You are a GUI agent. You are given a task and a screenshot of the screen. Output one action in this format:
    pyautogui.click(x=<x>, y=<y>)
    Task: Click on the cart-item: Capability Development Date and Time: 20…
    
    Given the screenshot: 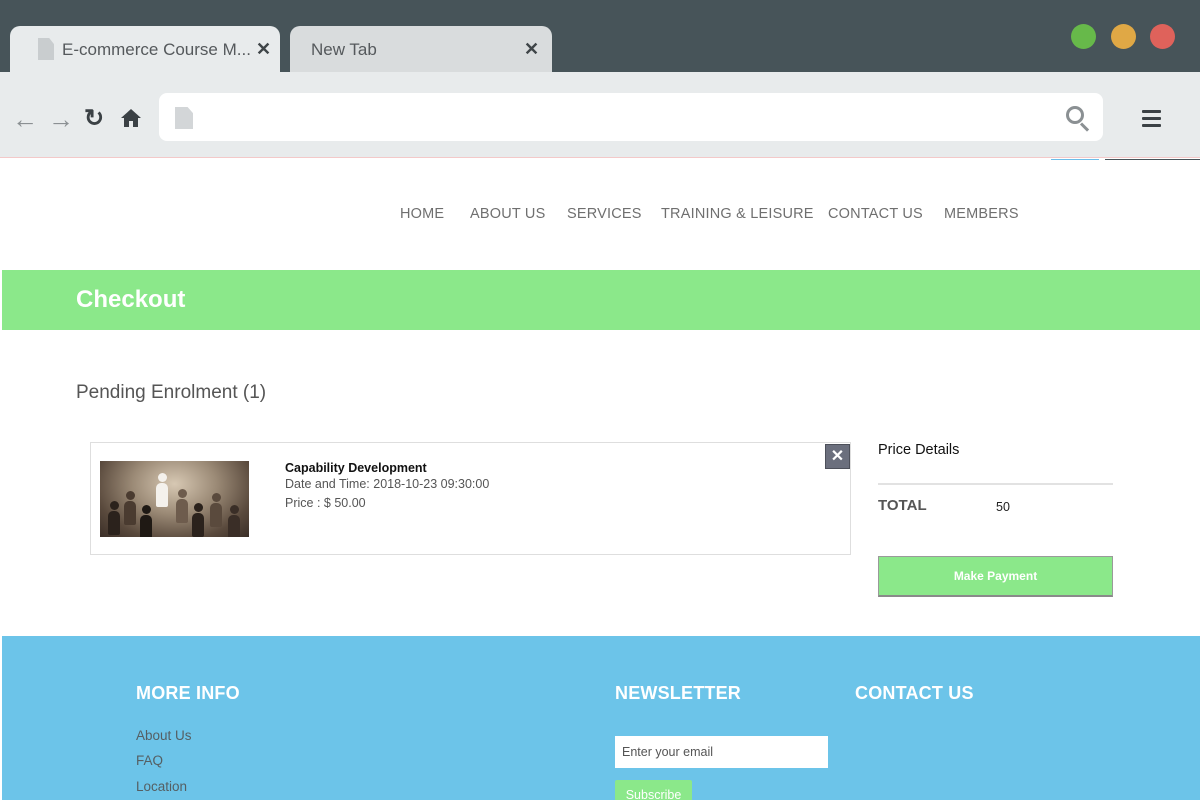 What is the action you would take?
    pyautogui.click(x=470, y=498)
    